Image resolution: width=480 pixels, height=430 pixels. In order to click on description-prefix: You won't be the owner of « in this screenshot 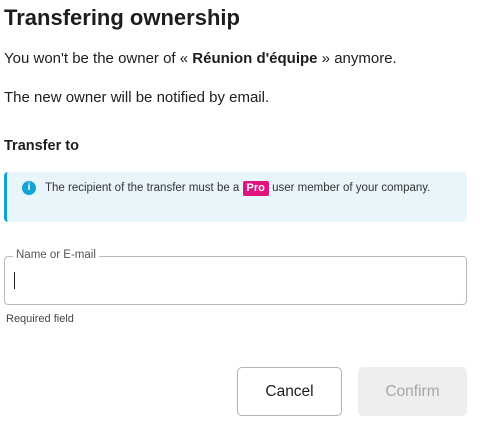, I will do `click(98, 58)`.